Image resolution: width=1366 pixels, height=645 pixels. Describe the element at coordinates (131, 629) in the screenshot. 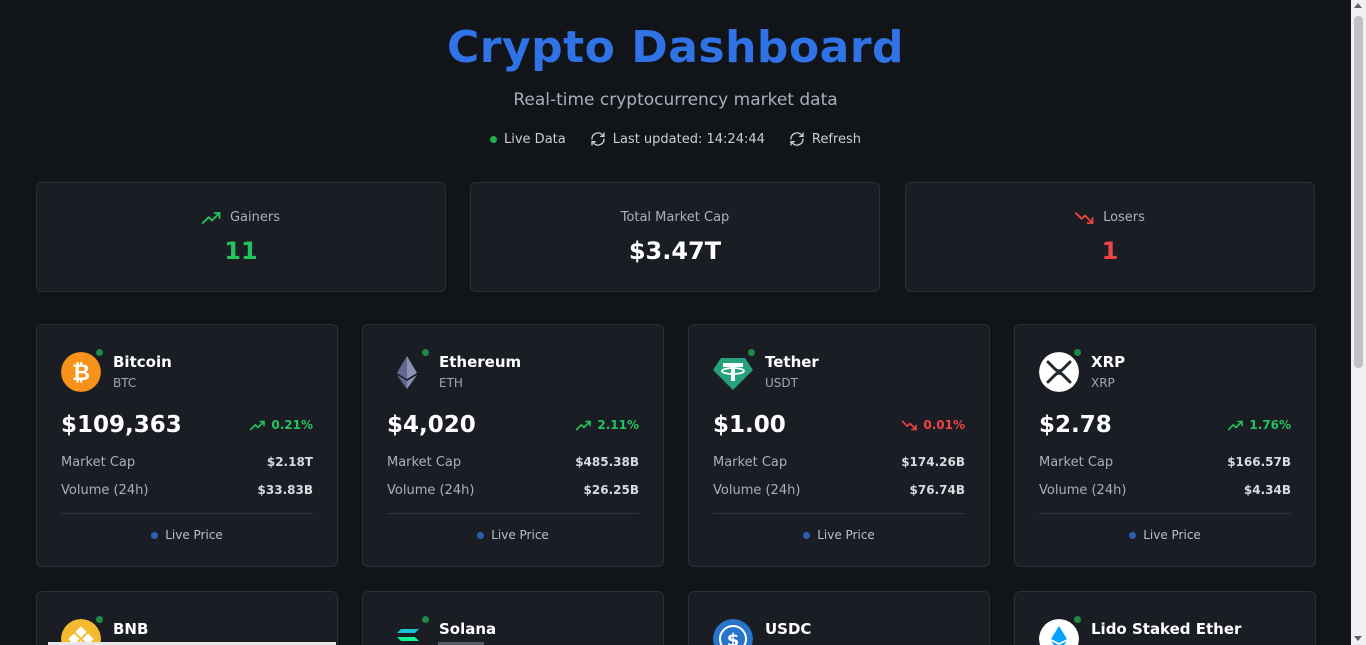

I see `coin-name: BNB` at that location.